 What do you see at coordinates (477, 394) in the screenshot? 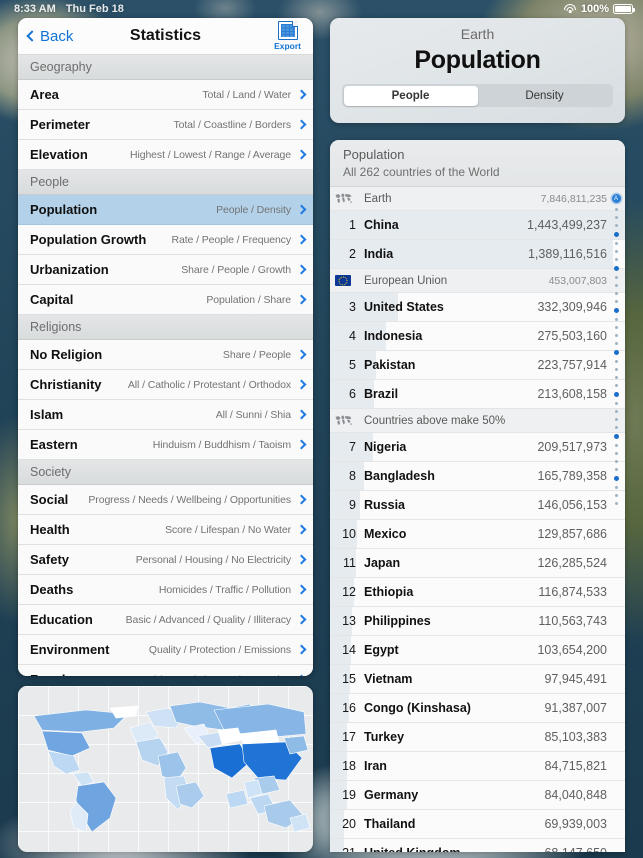
I see `population-row: 6 Brazil 213,608,158` at bounding box center [477, 394].